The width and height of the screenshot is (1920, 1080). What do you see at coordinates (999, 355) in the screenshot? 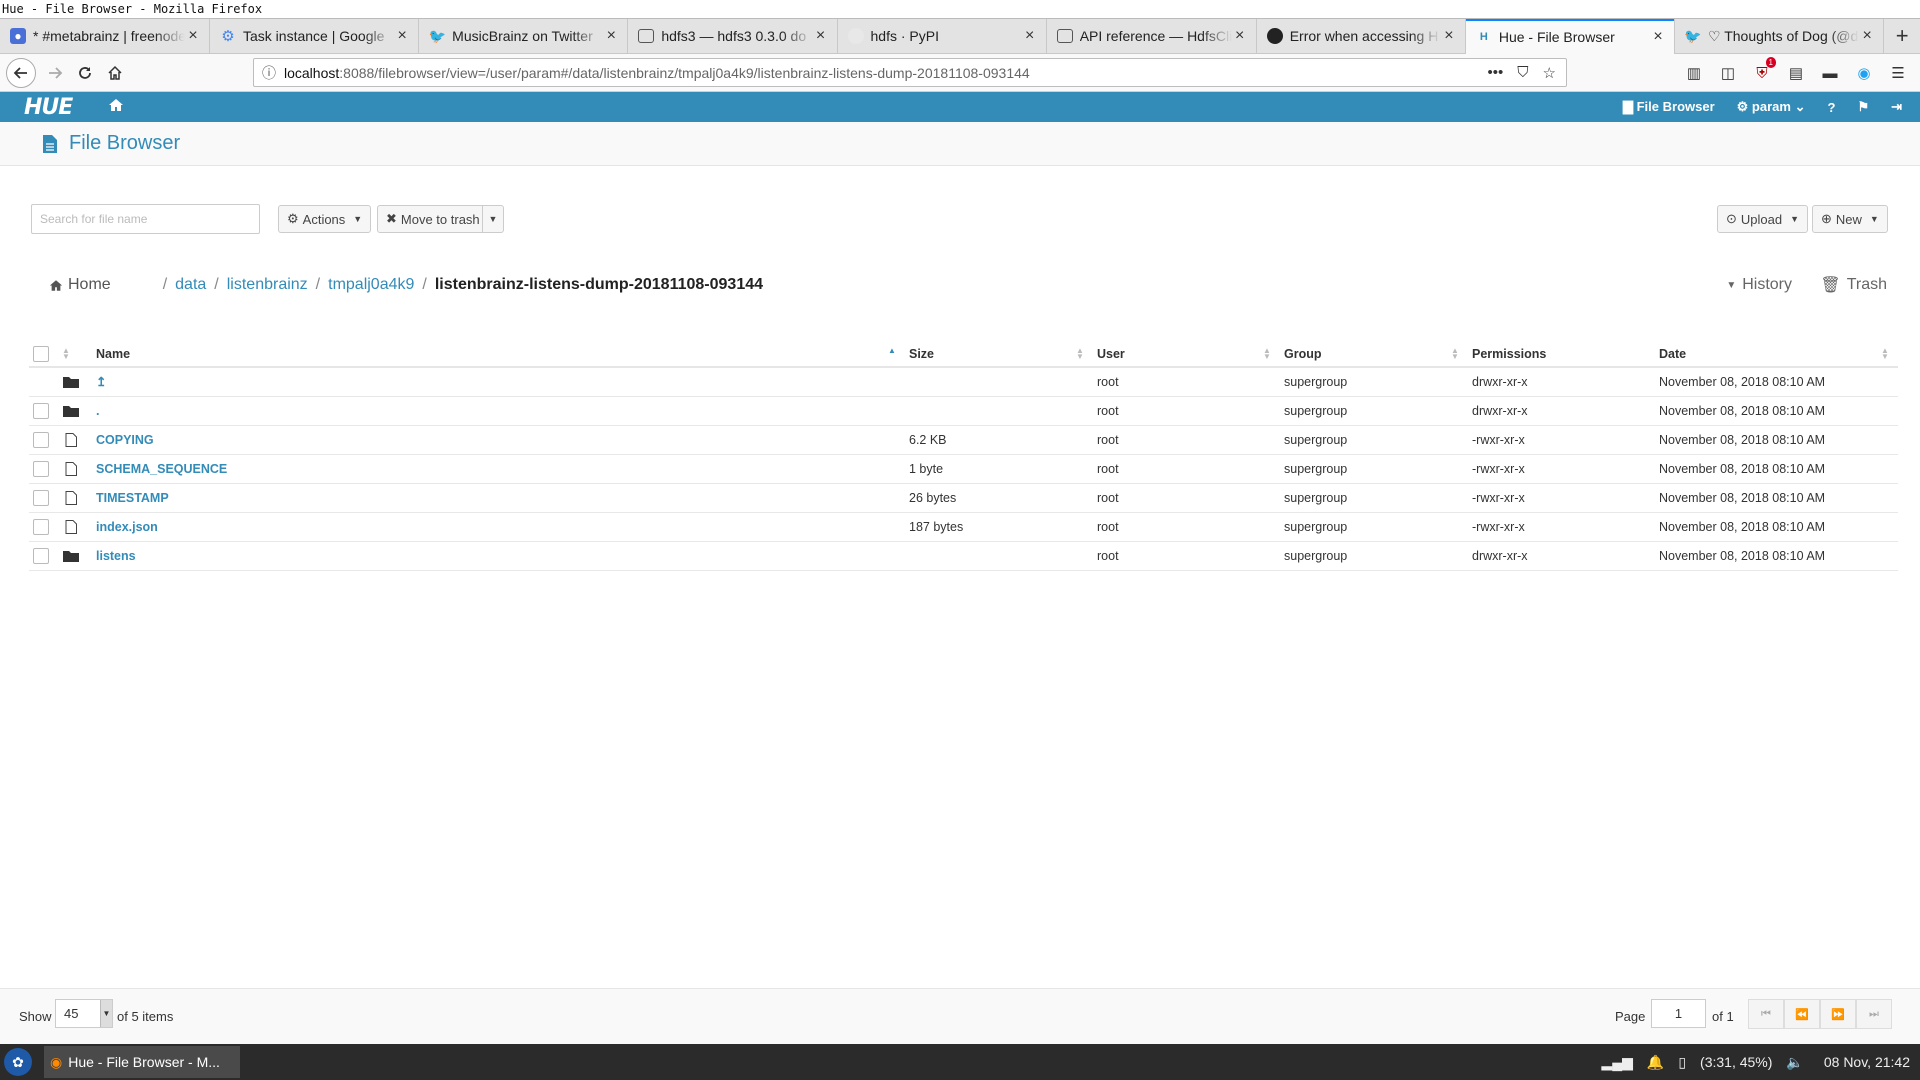
I see `column-header-size: Size ▲ ▼` at bounding box center [999, 355].